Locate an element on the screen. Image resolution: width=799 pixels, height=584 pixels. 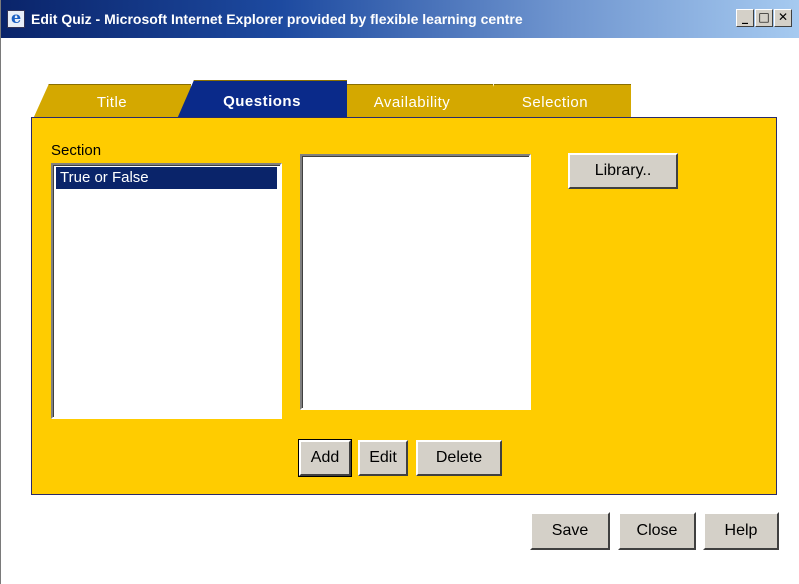
library-button: Library.. is located at coordinates (623, 171).